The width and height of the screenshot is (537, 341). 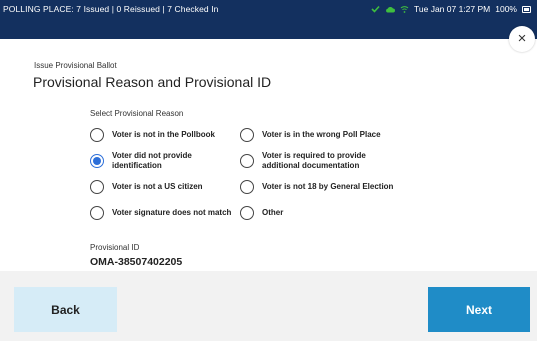 I want to click on option-label: Voter is in the wrong Poll Place, so click(x=321, y=134).